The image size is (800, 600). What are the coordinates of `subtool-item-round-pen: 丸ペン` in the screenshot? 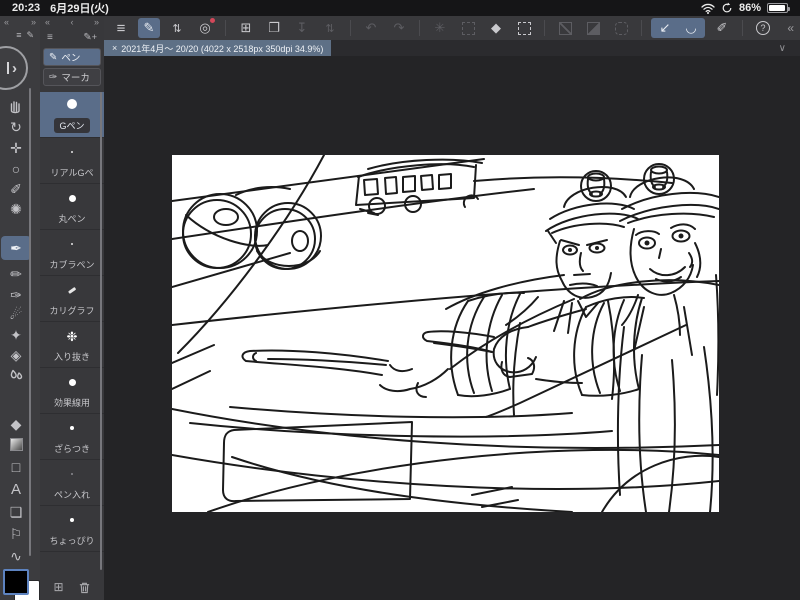 It's located at (72, 207).